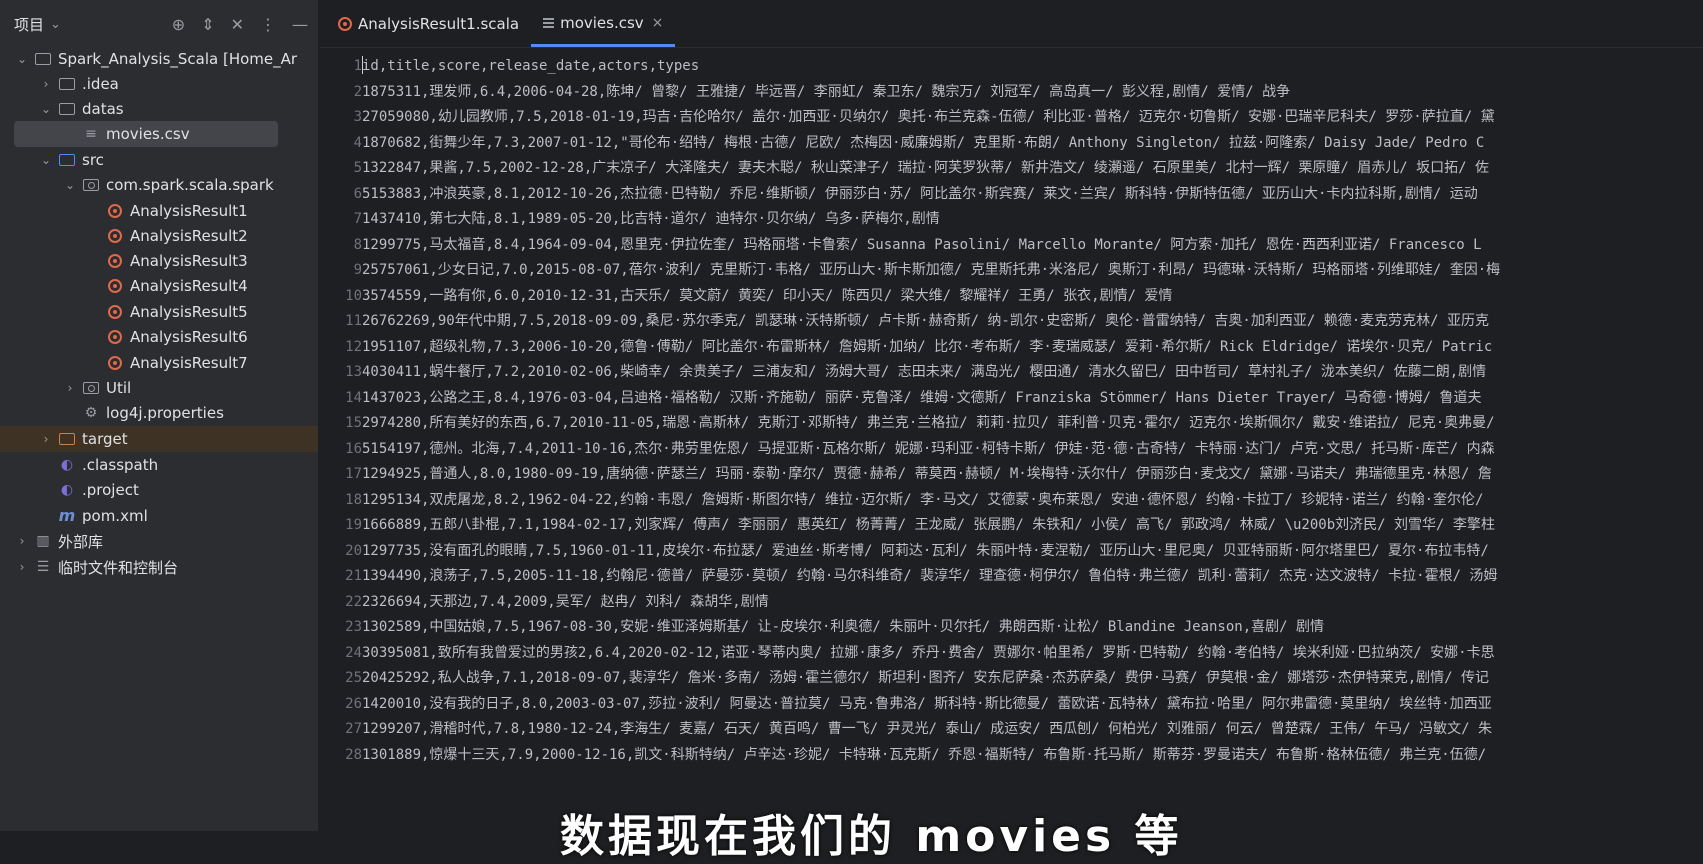  I want to click on tree-item: AnalysisResult3, so click(159, 261).